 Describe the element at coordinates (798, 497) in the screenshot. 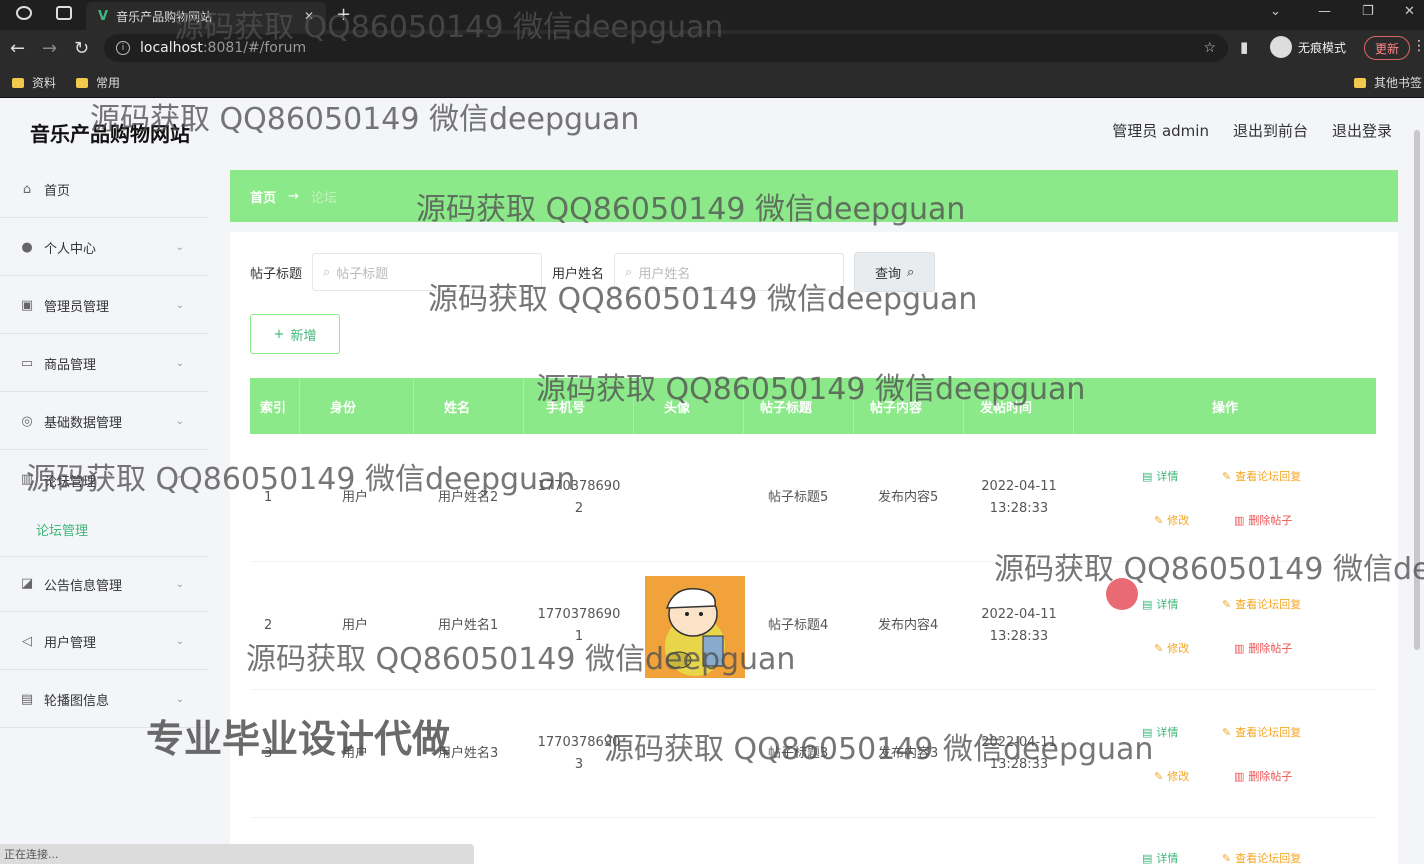

I see `cell-title: 帖子标题5` at that location.